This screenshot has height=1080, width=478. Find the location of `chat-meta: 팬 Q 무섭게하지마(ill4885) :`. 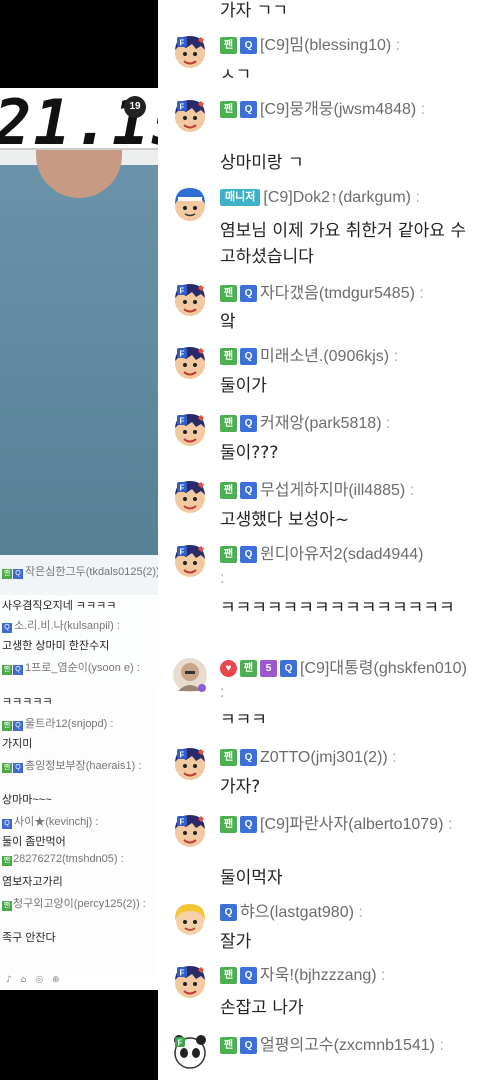

chat-meta: 팬 Q 무섭게하지마(ill4885) : is located at coordinates (347, 491).